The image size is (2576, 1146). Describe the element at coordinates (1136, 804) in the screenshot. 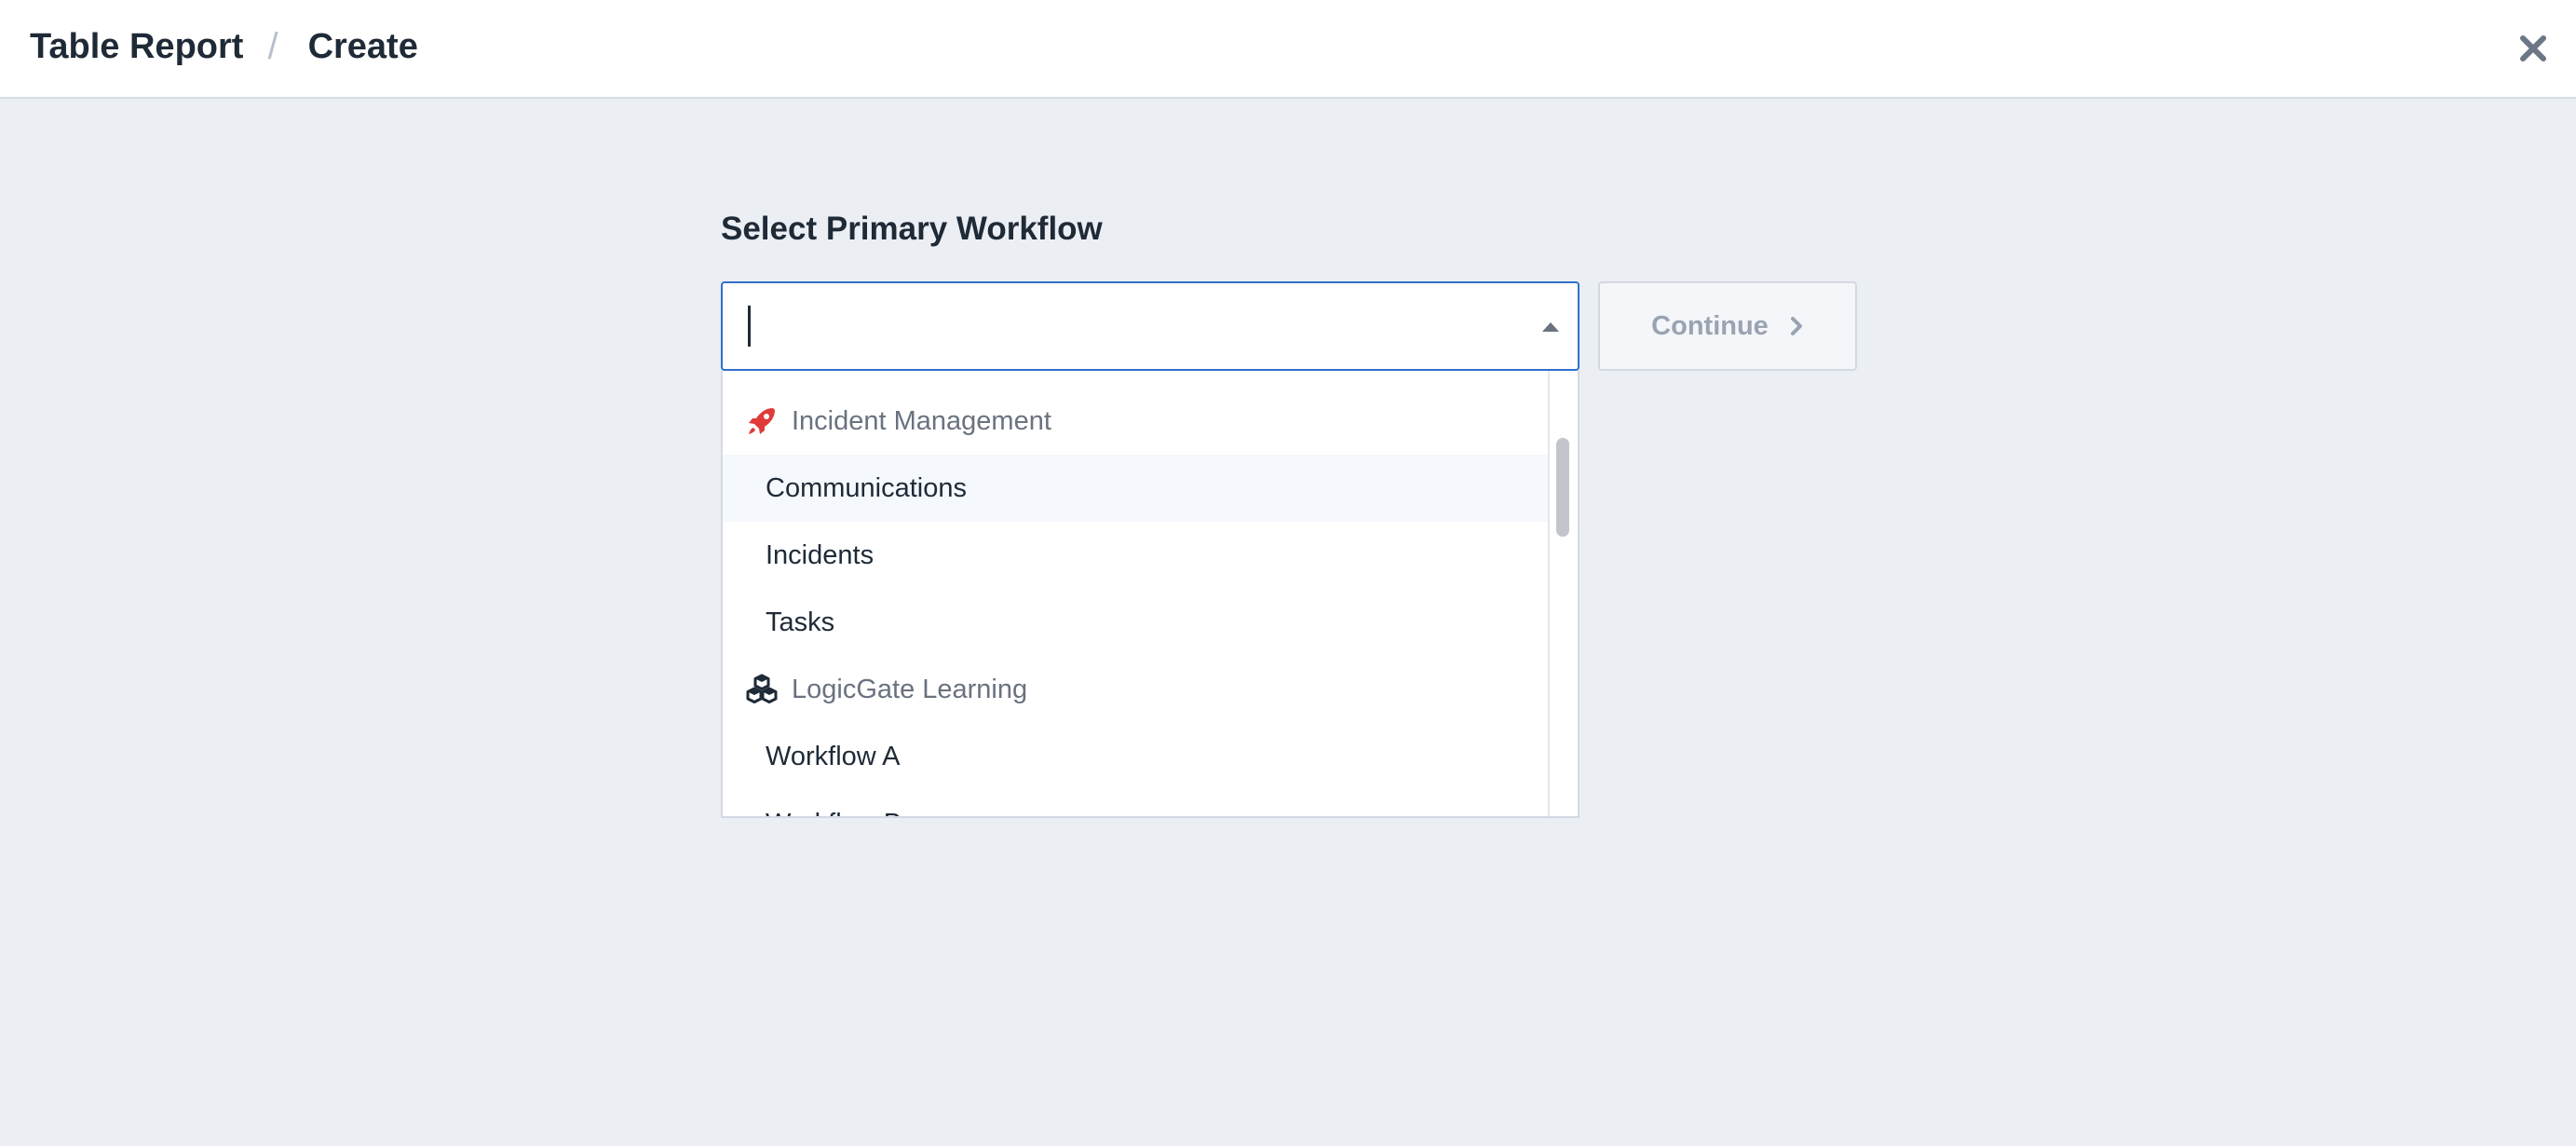

I see `option-workflow-b: Workflow B` at that location.